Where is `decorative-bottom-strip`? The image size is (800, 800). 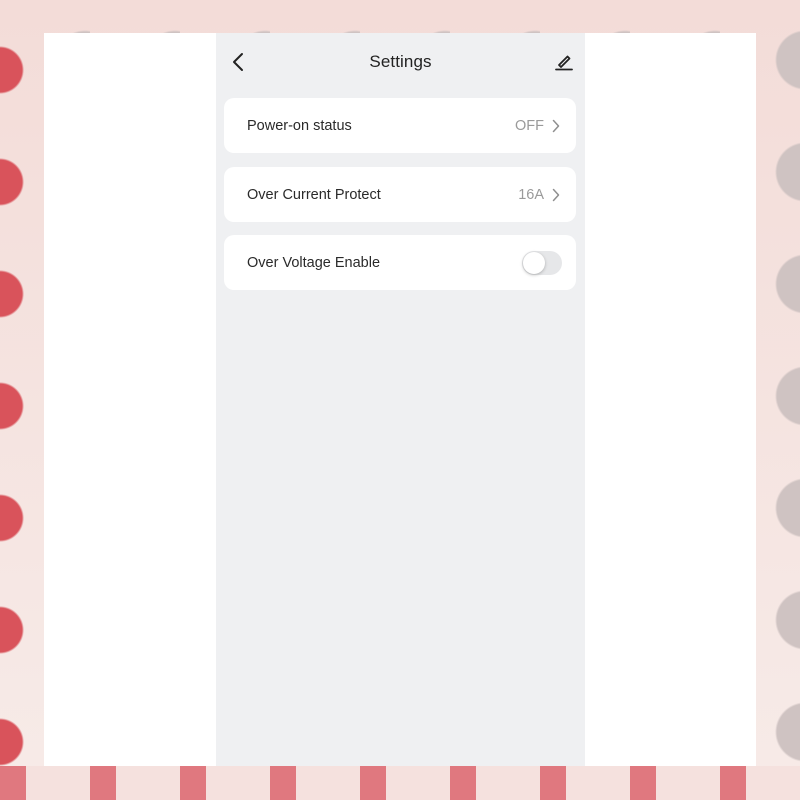 decorative-bottom-strip is located at coordinates (400, 783).